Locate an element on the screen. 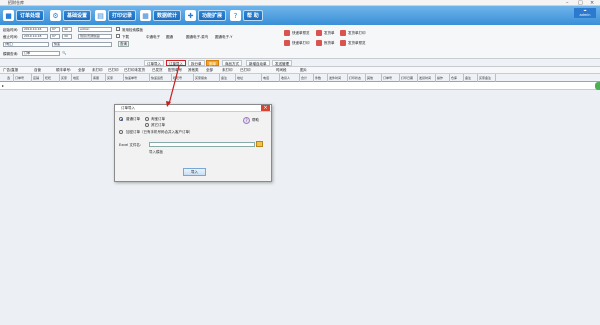  column-header: 合计 is located at coordinates (307, 78).